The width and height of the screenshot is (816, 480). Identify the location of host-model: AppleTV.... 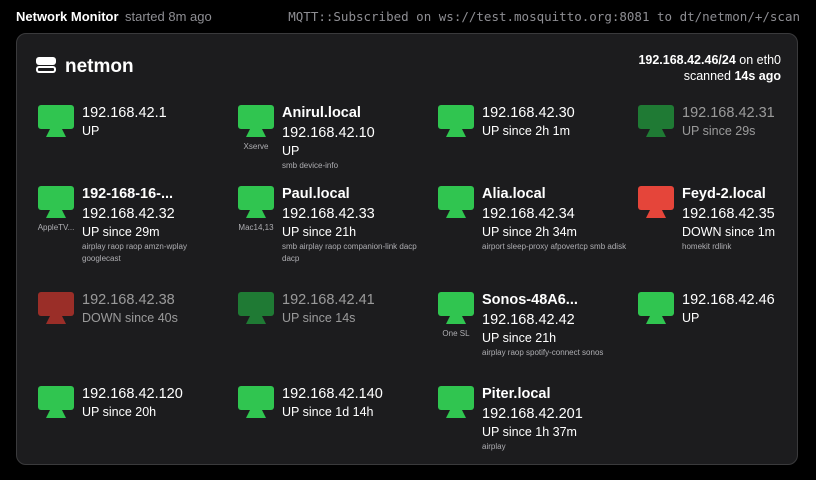
(56, 227).